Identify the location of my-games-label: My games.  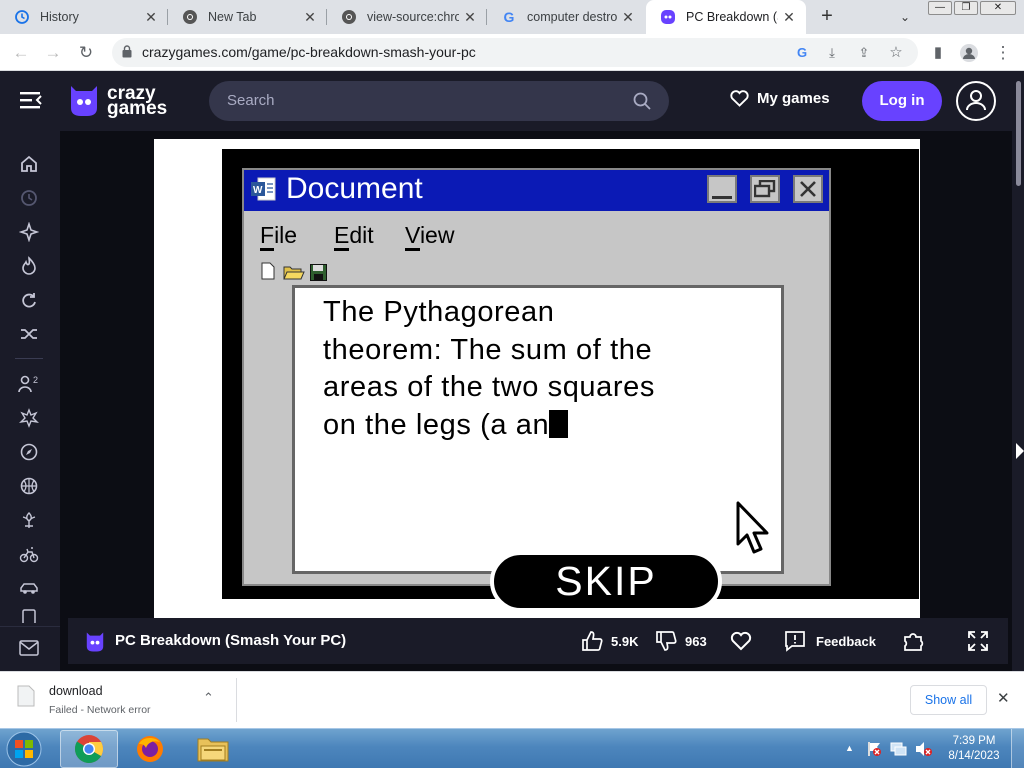
(793, 98).